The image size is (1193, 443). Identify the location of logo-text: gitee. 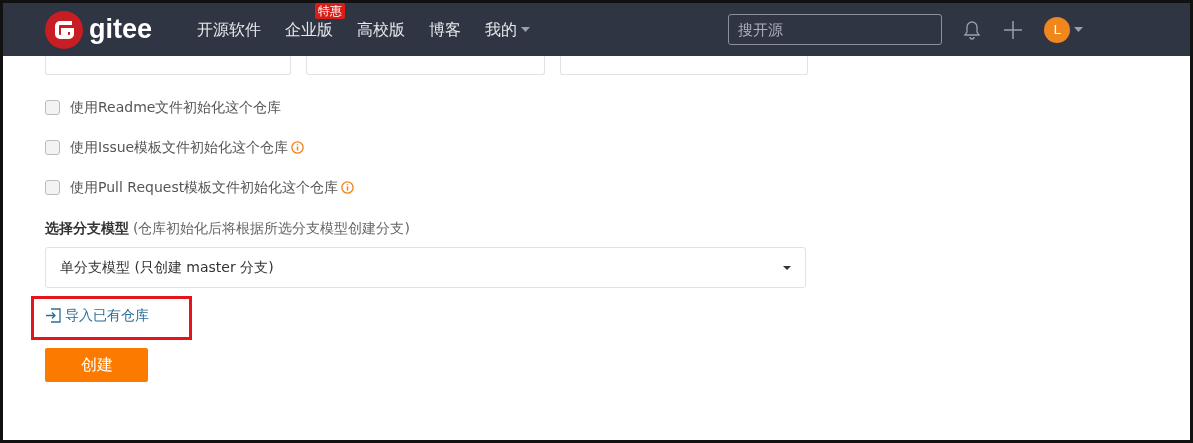
(121, 29).